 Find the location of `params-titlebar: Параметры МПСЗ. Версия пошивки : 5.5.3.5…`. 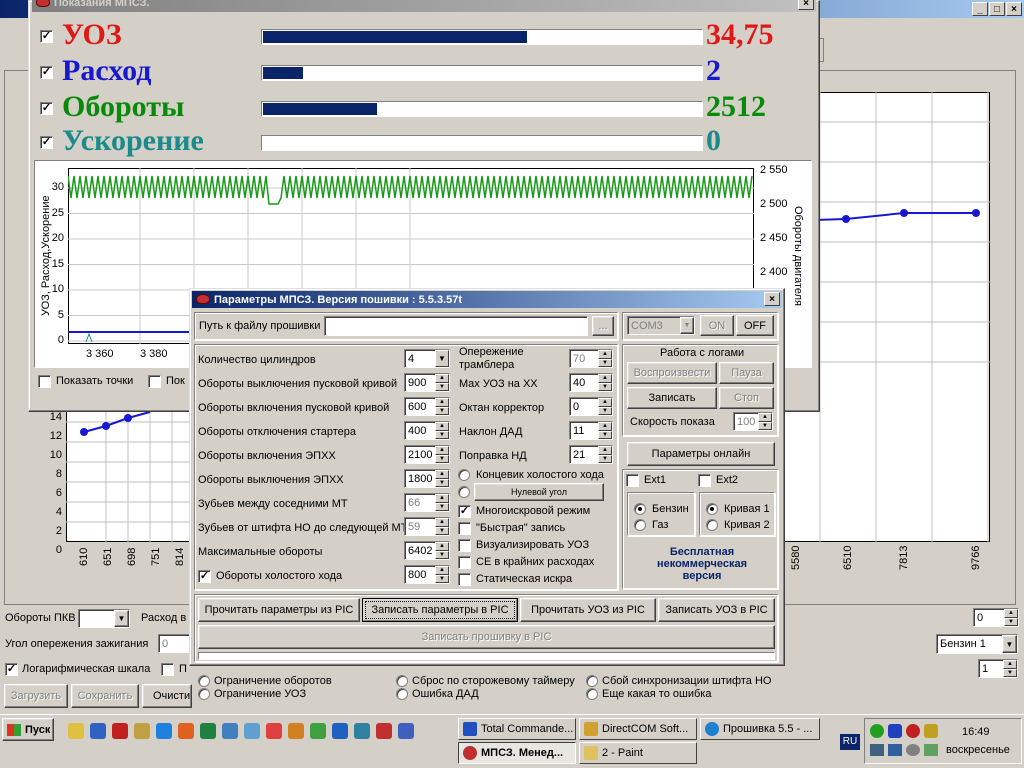

params-titlebar: Параметры МПСЗ. Версия пошивки : 5.5.3.5… is located at coordinates (487, 299).